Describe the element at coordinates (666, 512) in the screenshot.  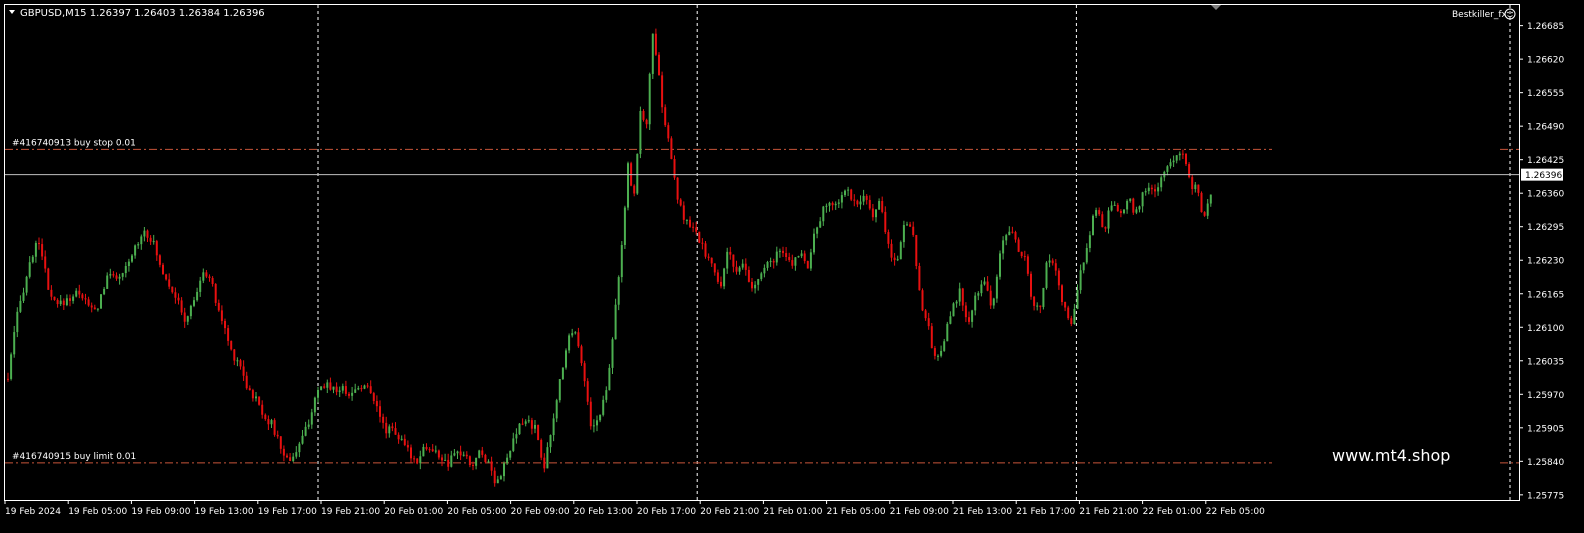
I see `time-tick-label: 20 Feb 17:00` at that location.